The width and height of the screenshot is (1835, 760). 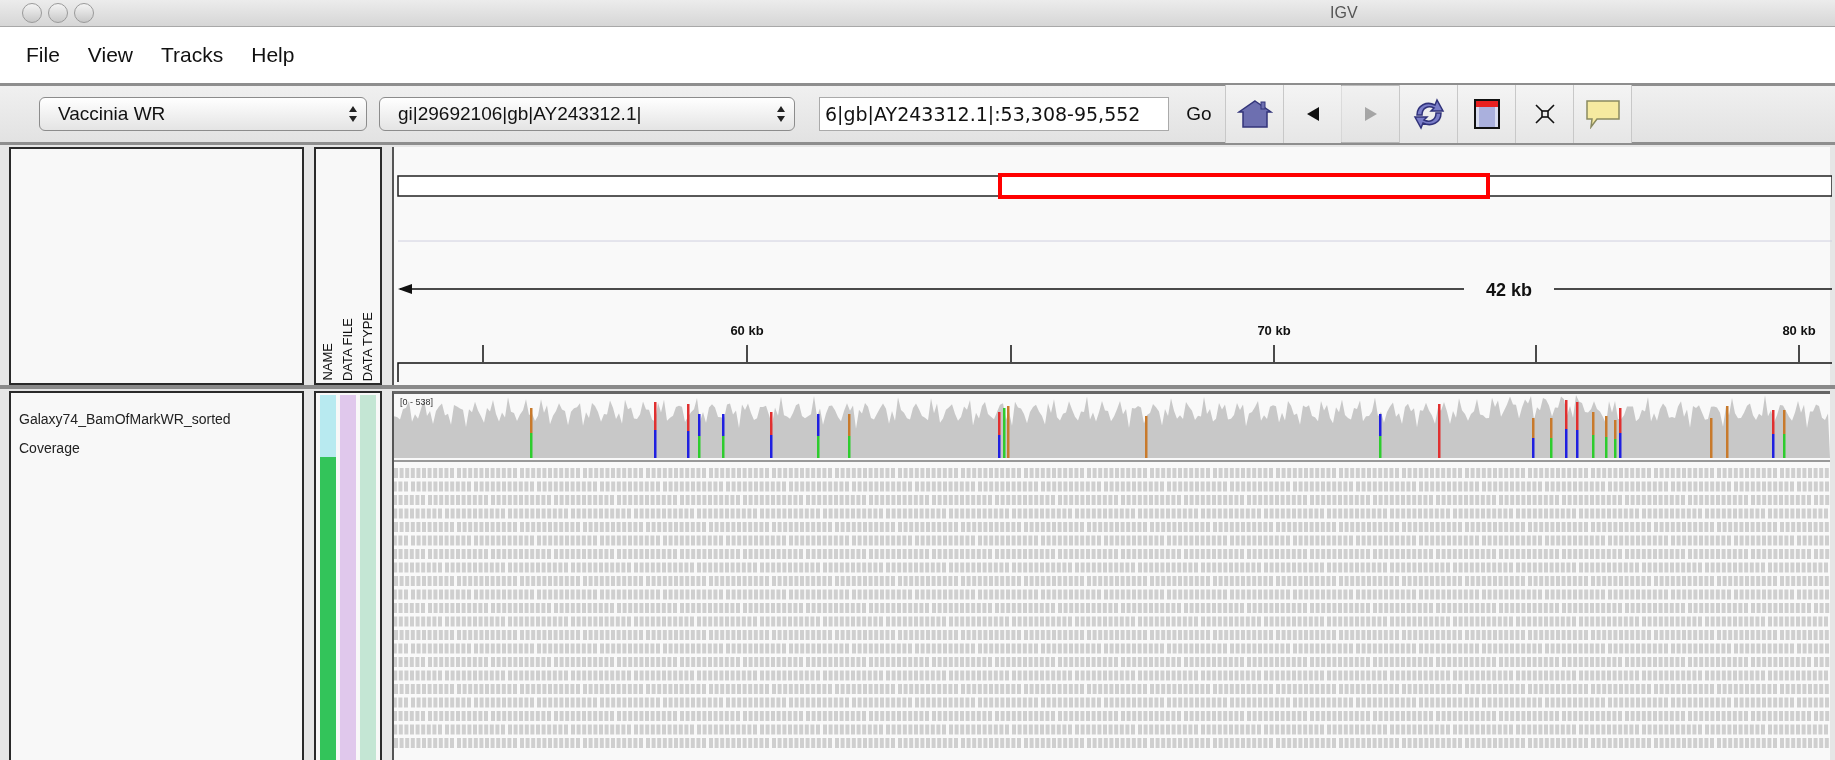 What do you see at coordinates (1199, 114) in the screenshot?
I see `go-button: Go` at bounding box center [1199, 114].